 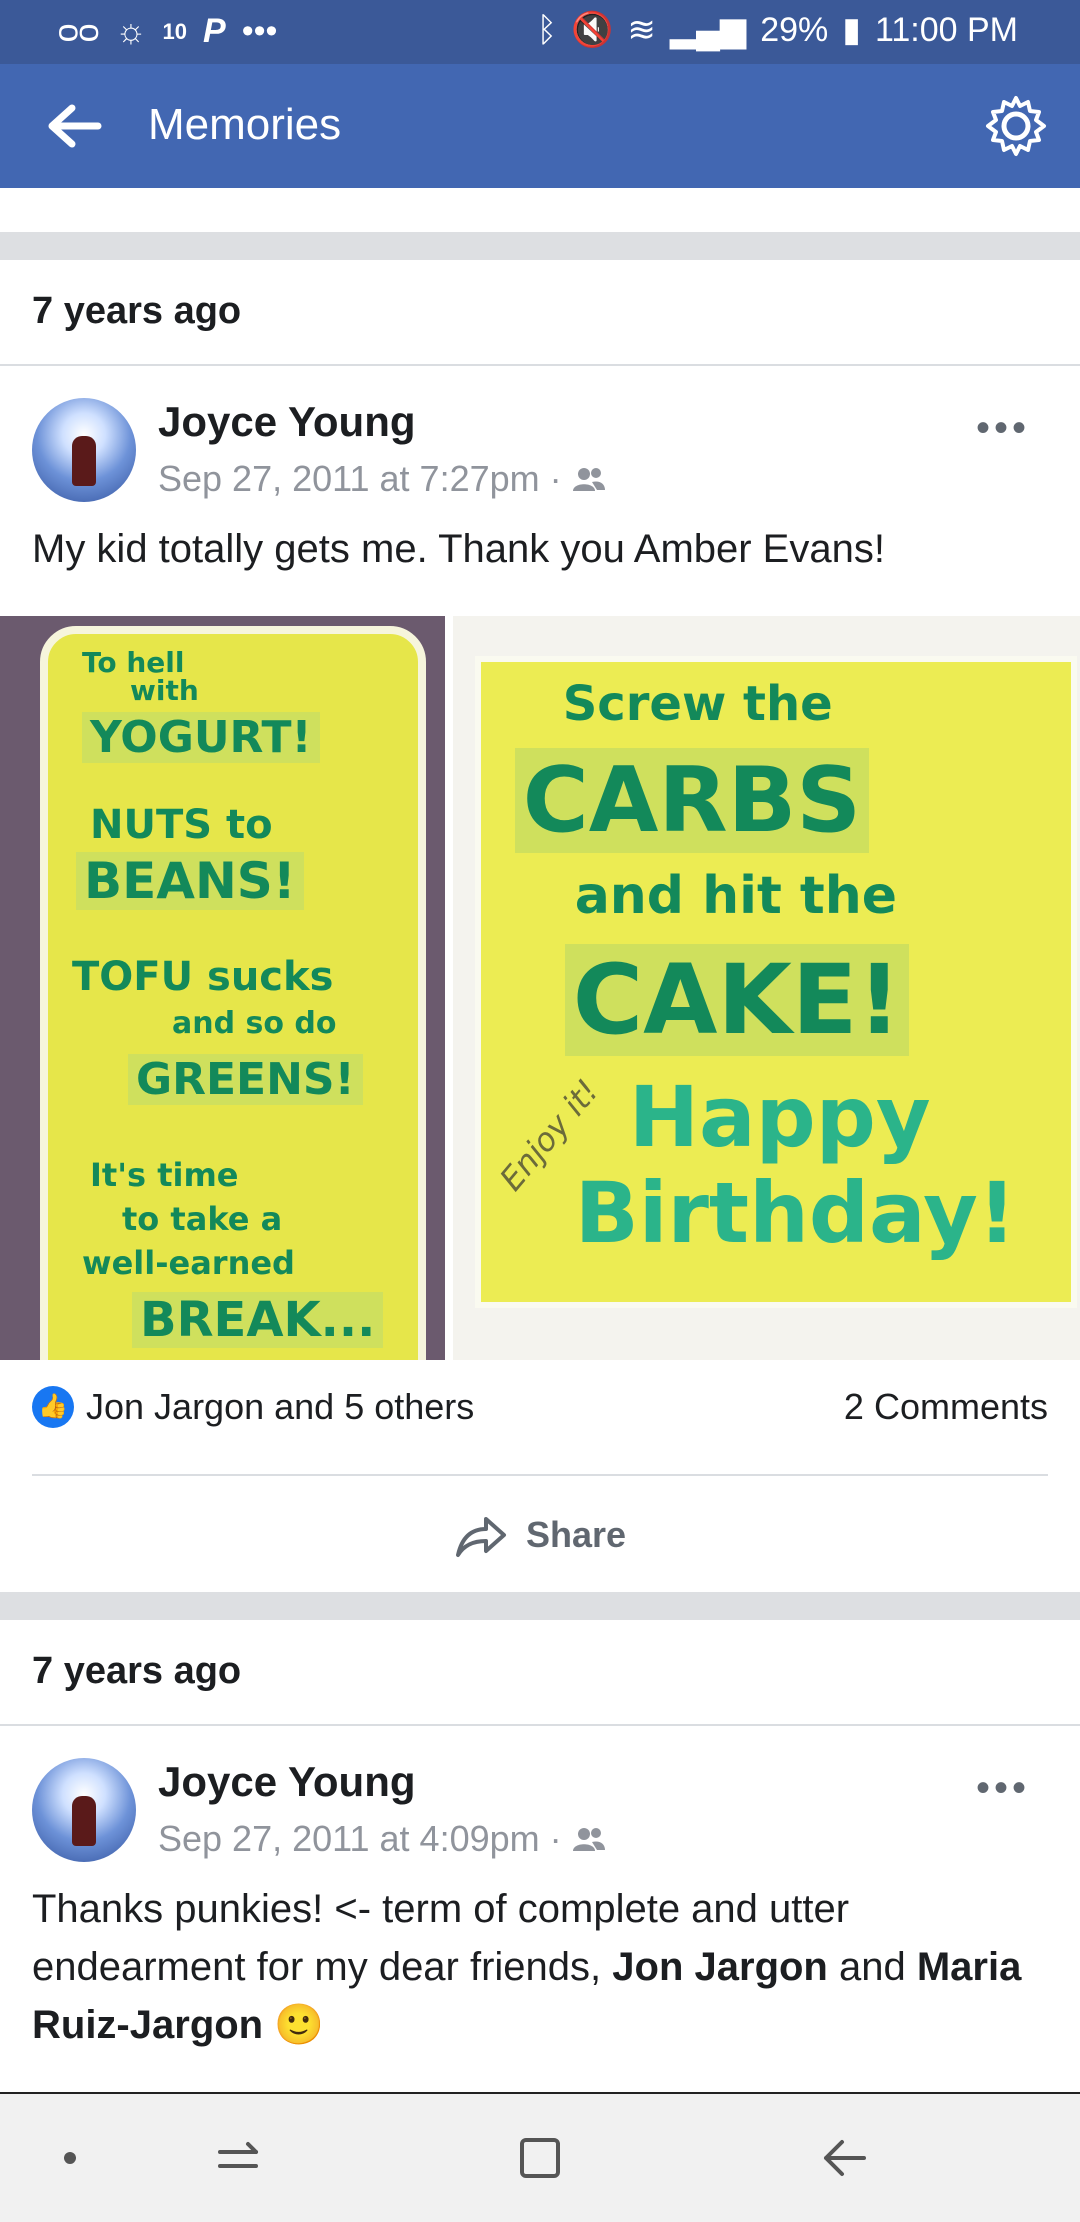 I want to click on recents-icon, so click(x=238, y=2155).